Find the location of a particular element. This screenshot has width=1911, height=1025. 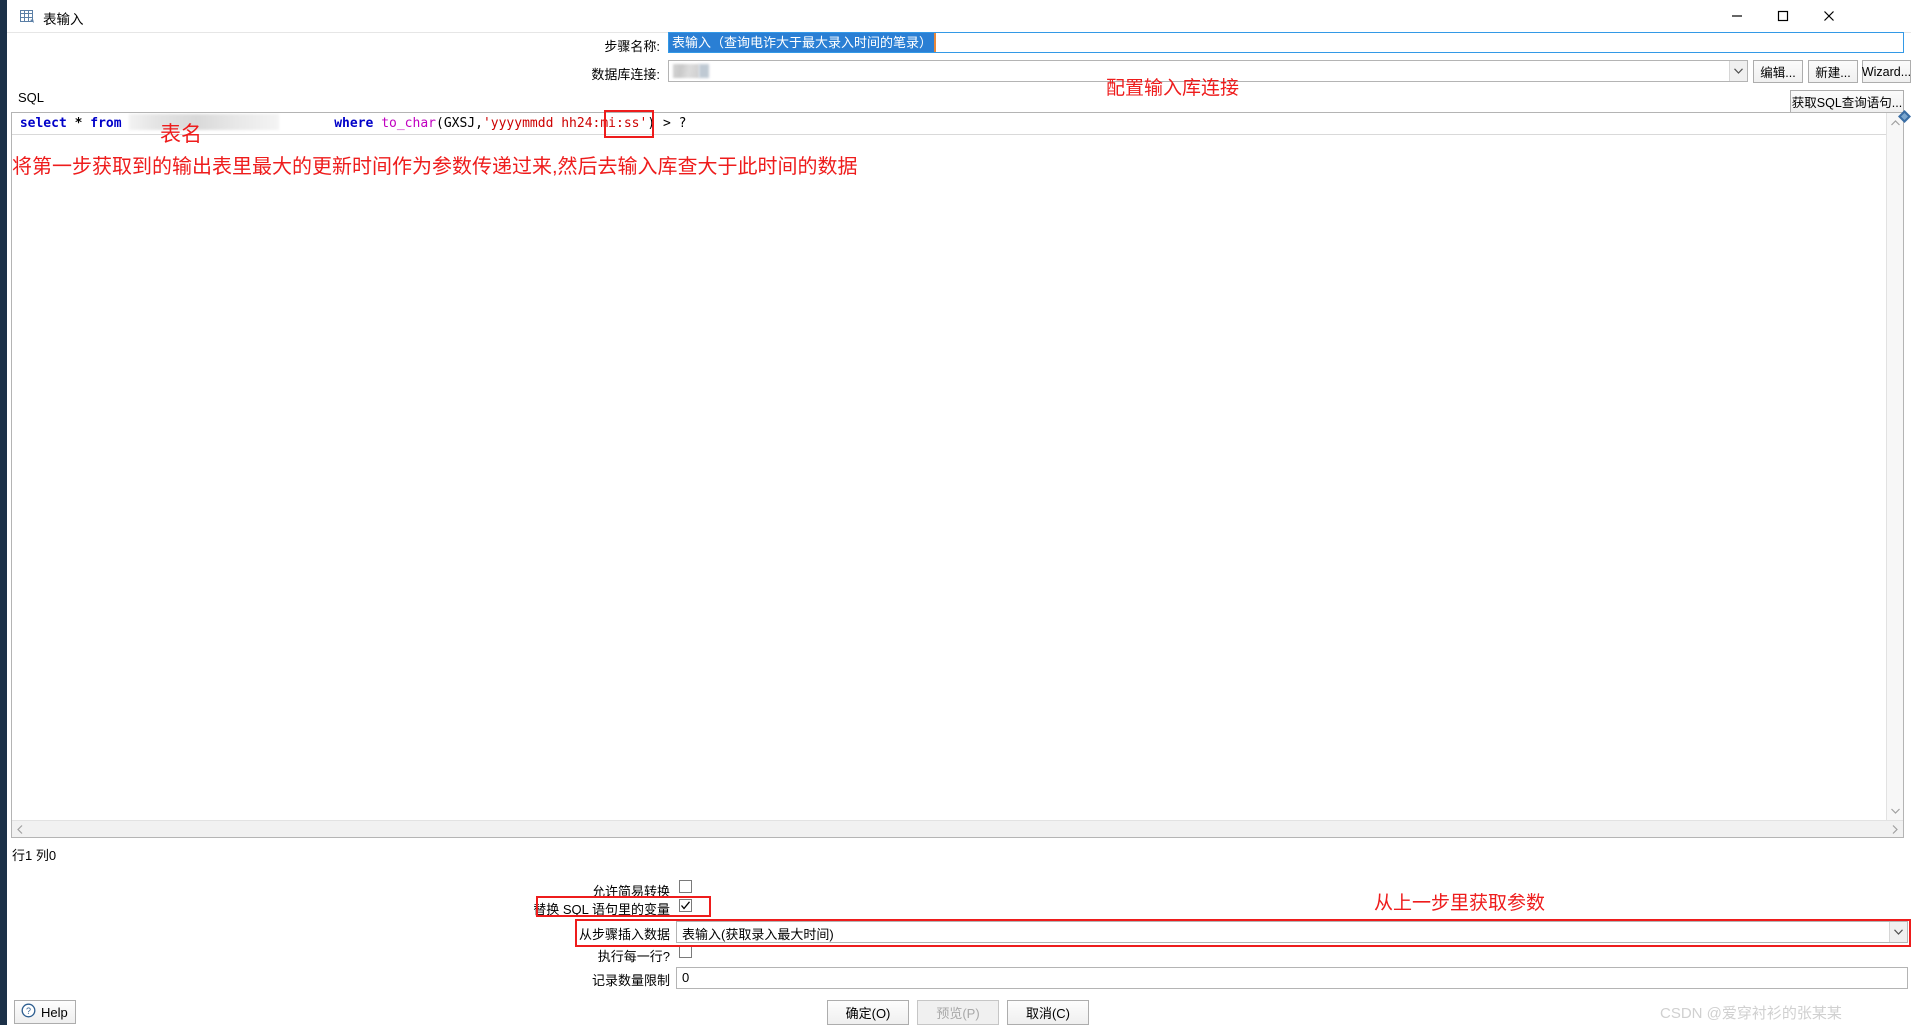

allow-lazy-conversion-label: 允许简易转换 is located at coordinates (630, 891).